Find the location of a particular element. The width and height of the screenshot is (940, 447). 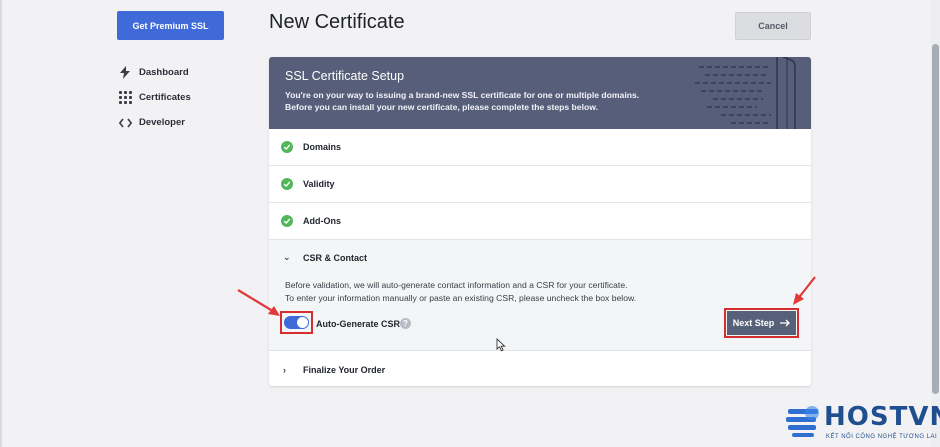

sidebar-nav: Dashboard Certificates Developer is located at coordinates (154, 97).